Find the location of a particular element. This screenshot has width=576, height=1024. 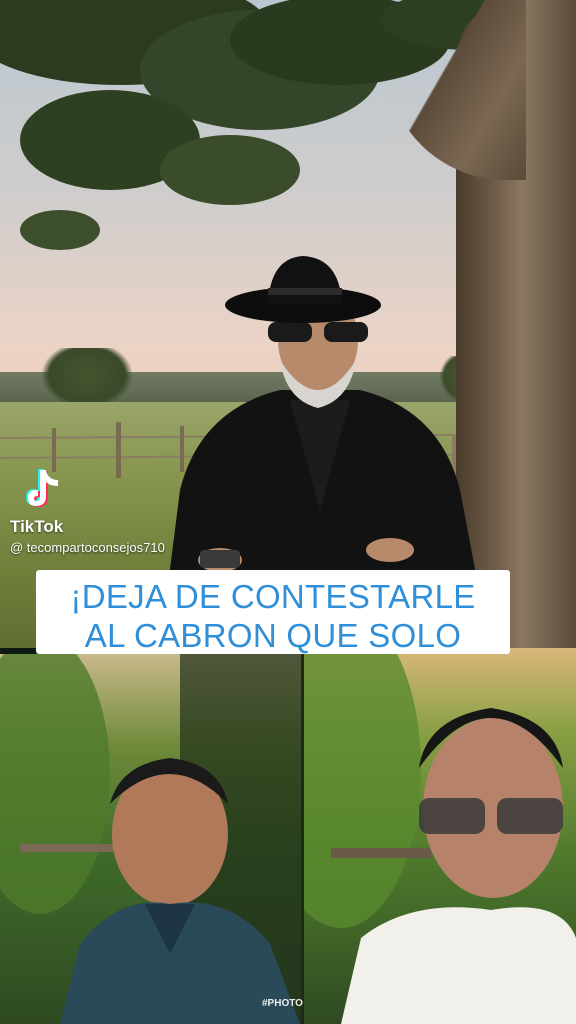

caption-banner: ¡DEJA DE CONTESTARLE AL CABRON QUE SOLO is located at coordinates (273, 612).